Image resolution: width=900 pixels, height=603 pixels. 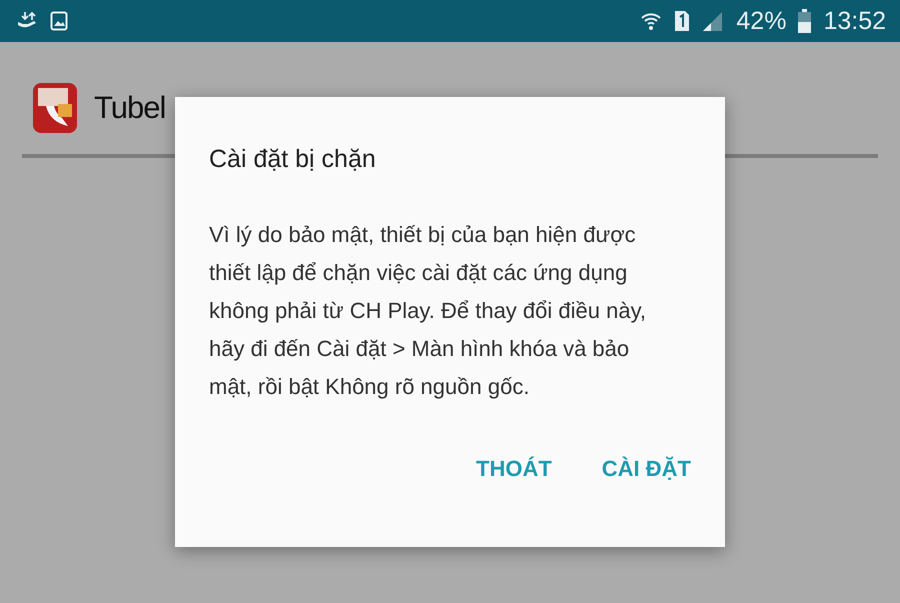 I want to click on dialog-title: Cài đặt bị chặn, so click(x=293, y=159).